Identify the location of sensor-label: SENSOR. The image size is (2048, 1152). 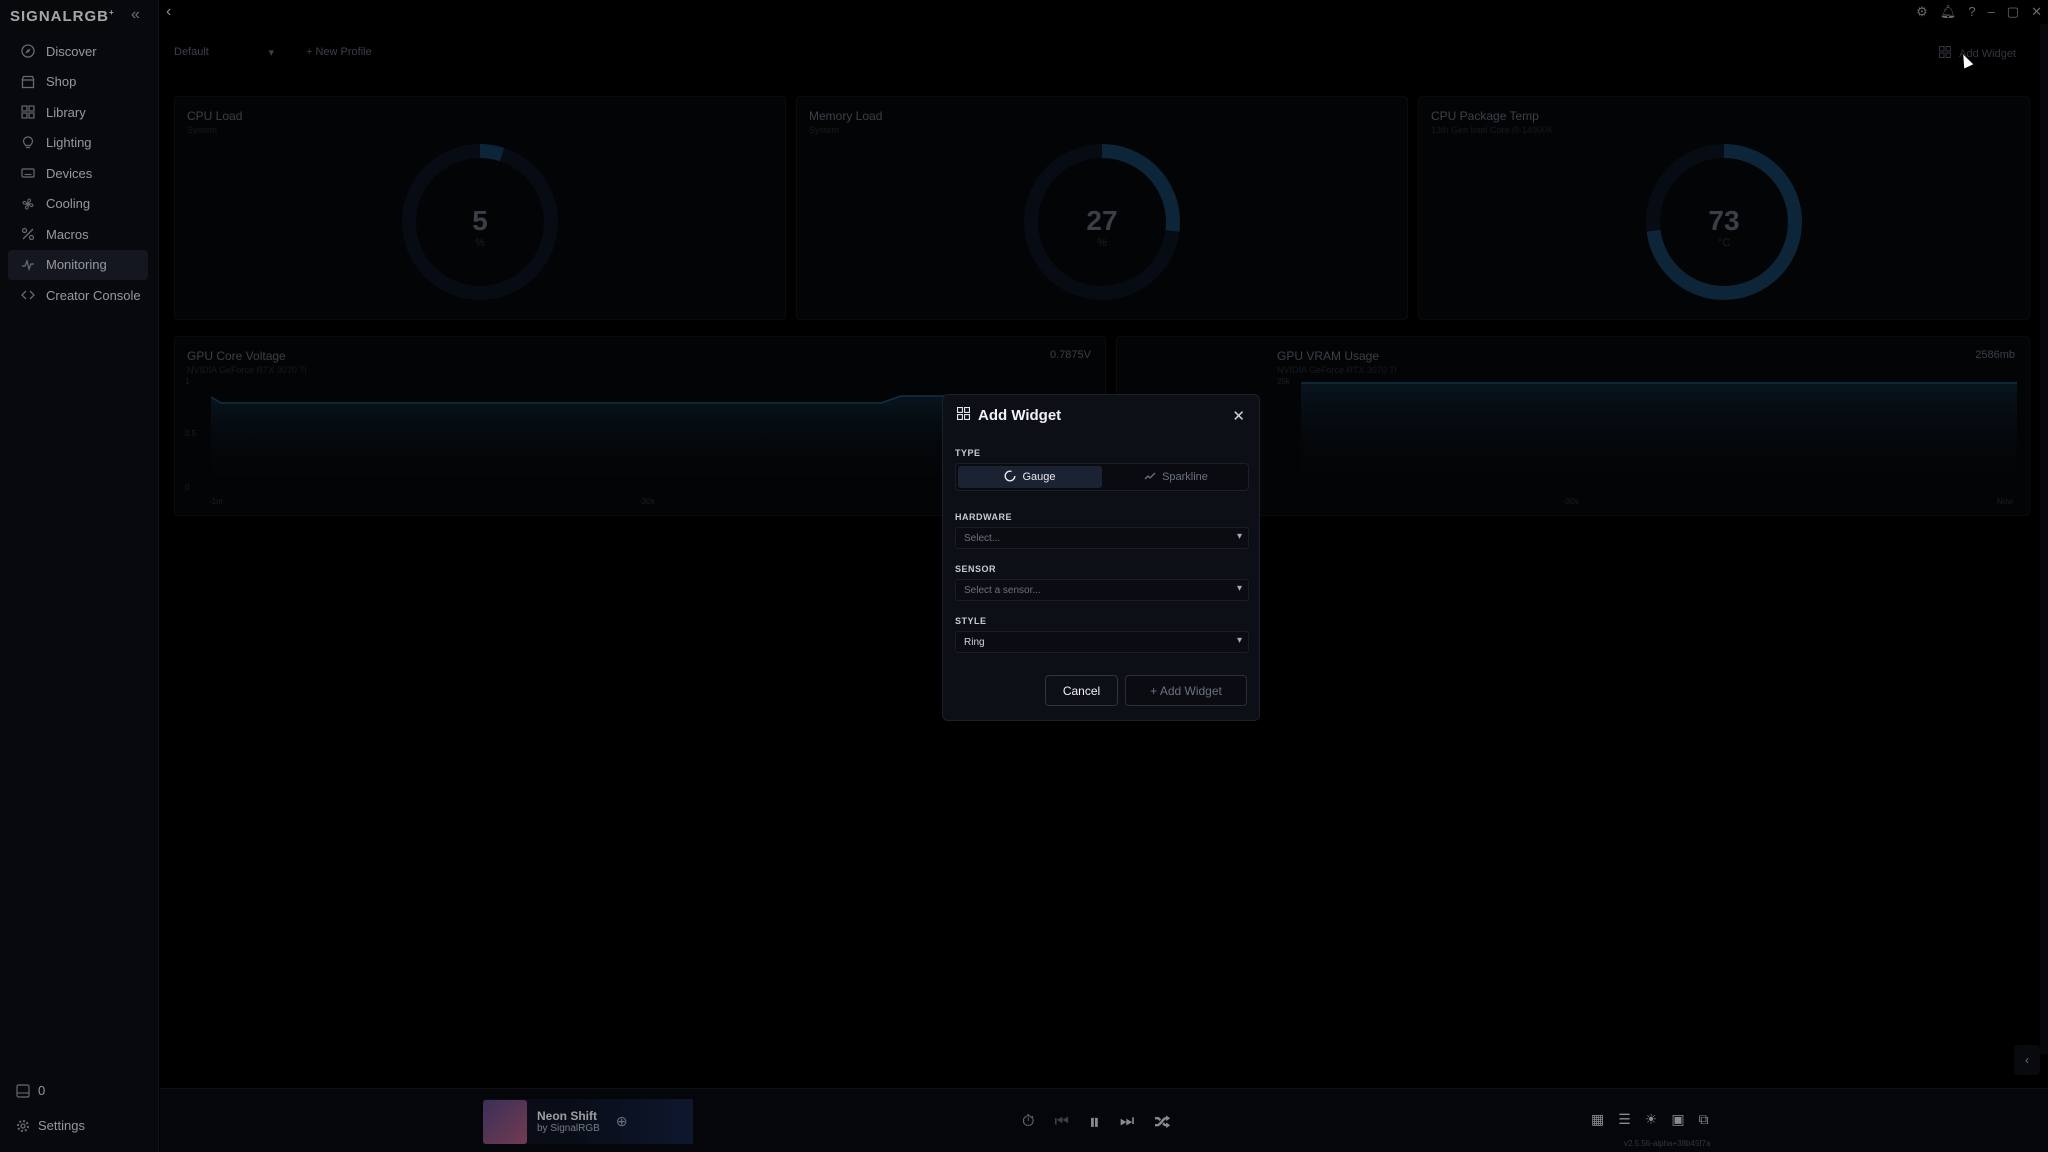
(976, 569).